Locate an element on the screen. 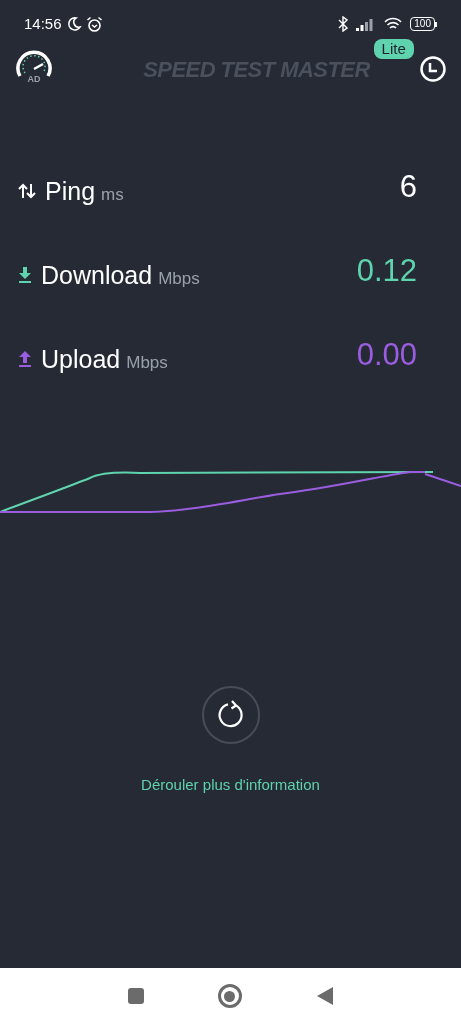 The image size is (461, 1024). metric-value: 6 is located at coordinates (408, 186).